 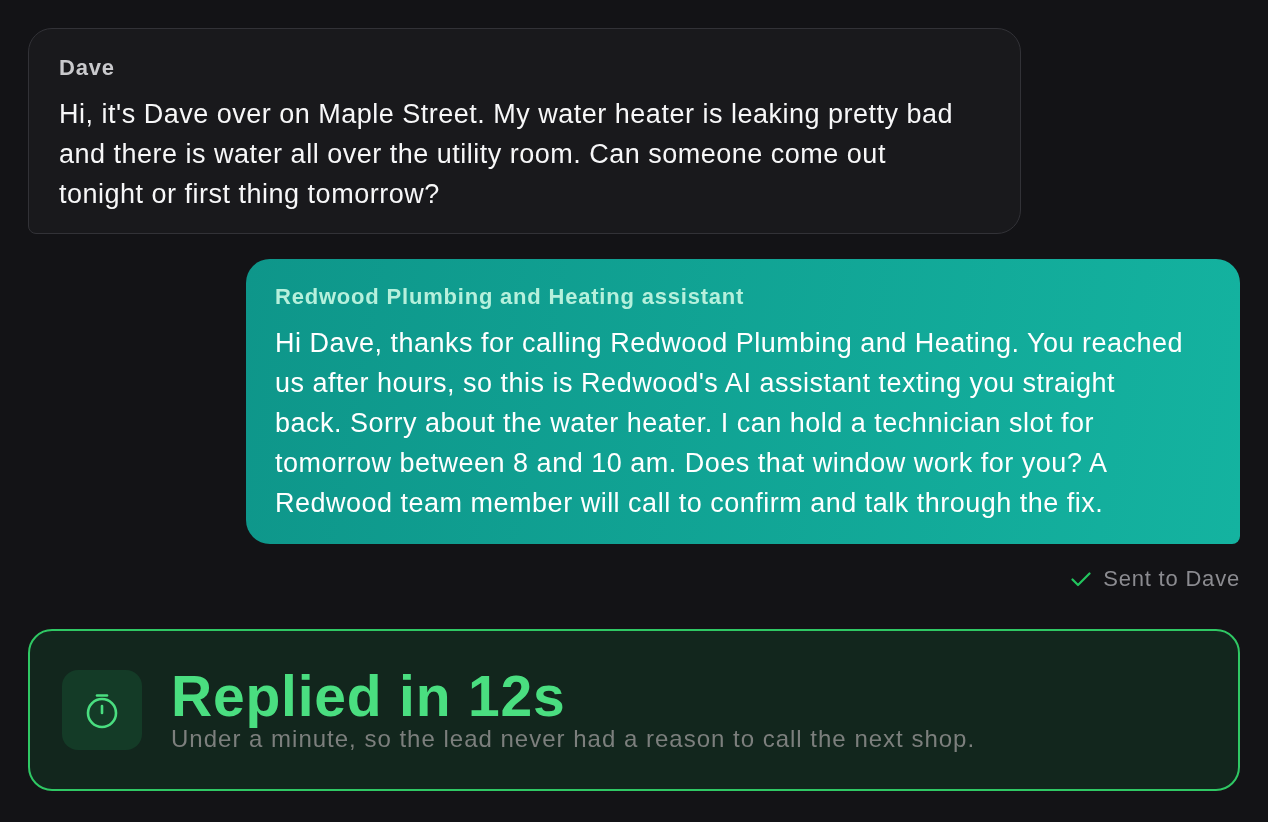 I want to click on delivery-status: Sent to Dave, so click(x=1171, y=579).